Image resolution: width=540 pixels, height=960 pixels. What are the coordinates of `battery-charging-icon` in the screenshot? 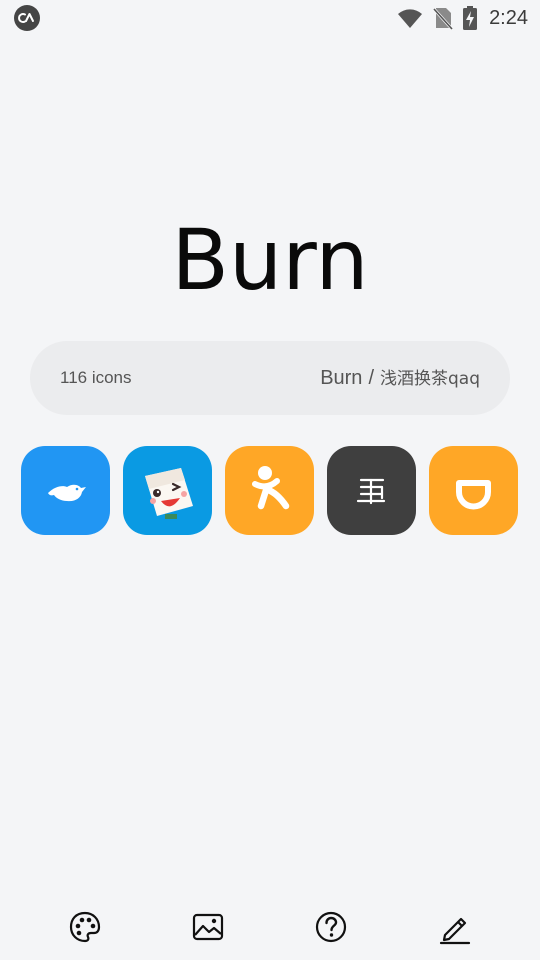 It's located at (470, 18).